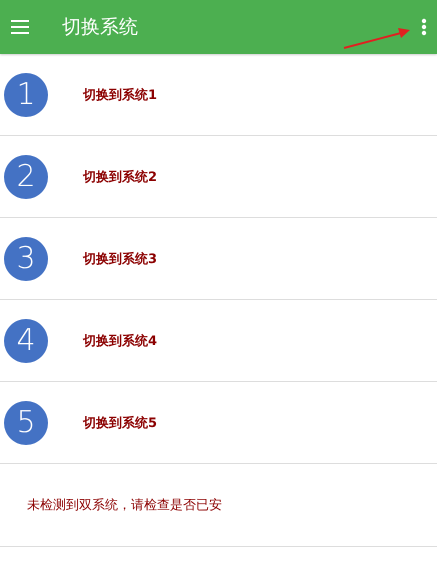 The width and height of the screenshot is (437, 575). I want to click on notice-text: 未检测到双系统，请检查是否已安, so click(124, 505).